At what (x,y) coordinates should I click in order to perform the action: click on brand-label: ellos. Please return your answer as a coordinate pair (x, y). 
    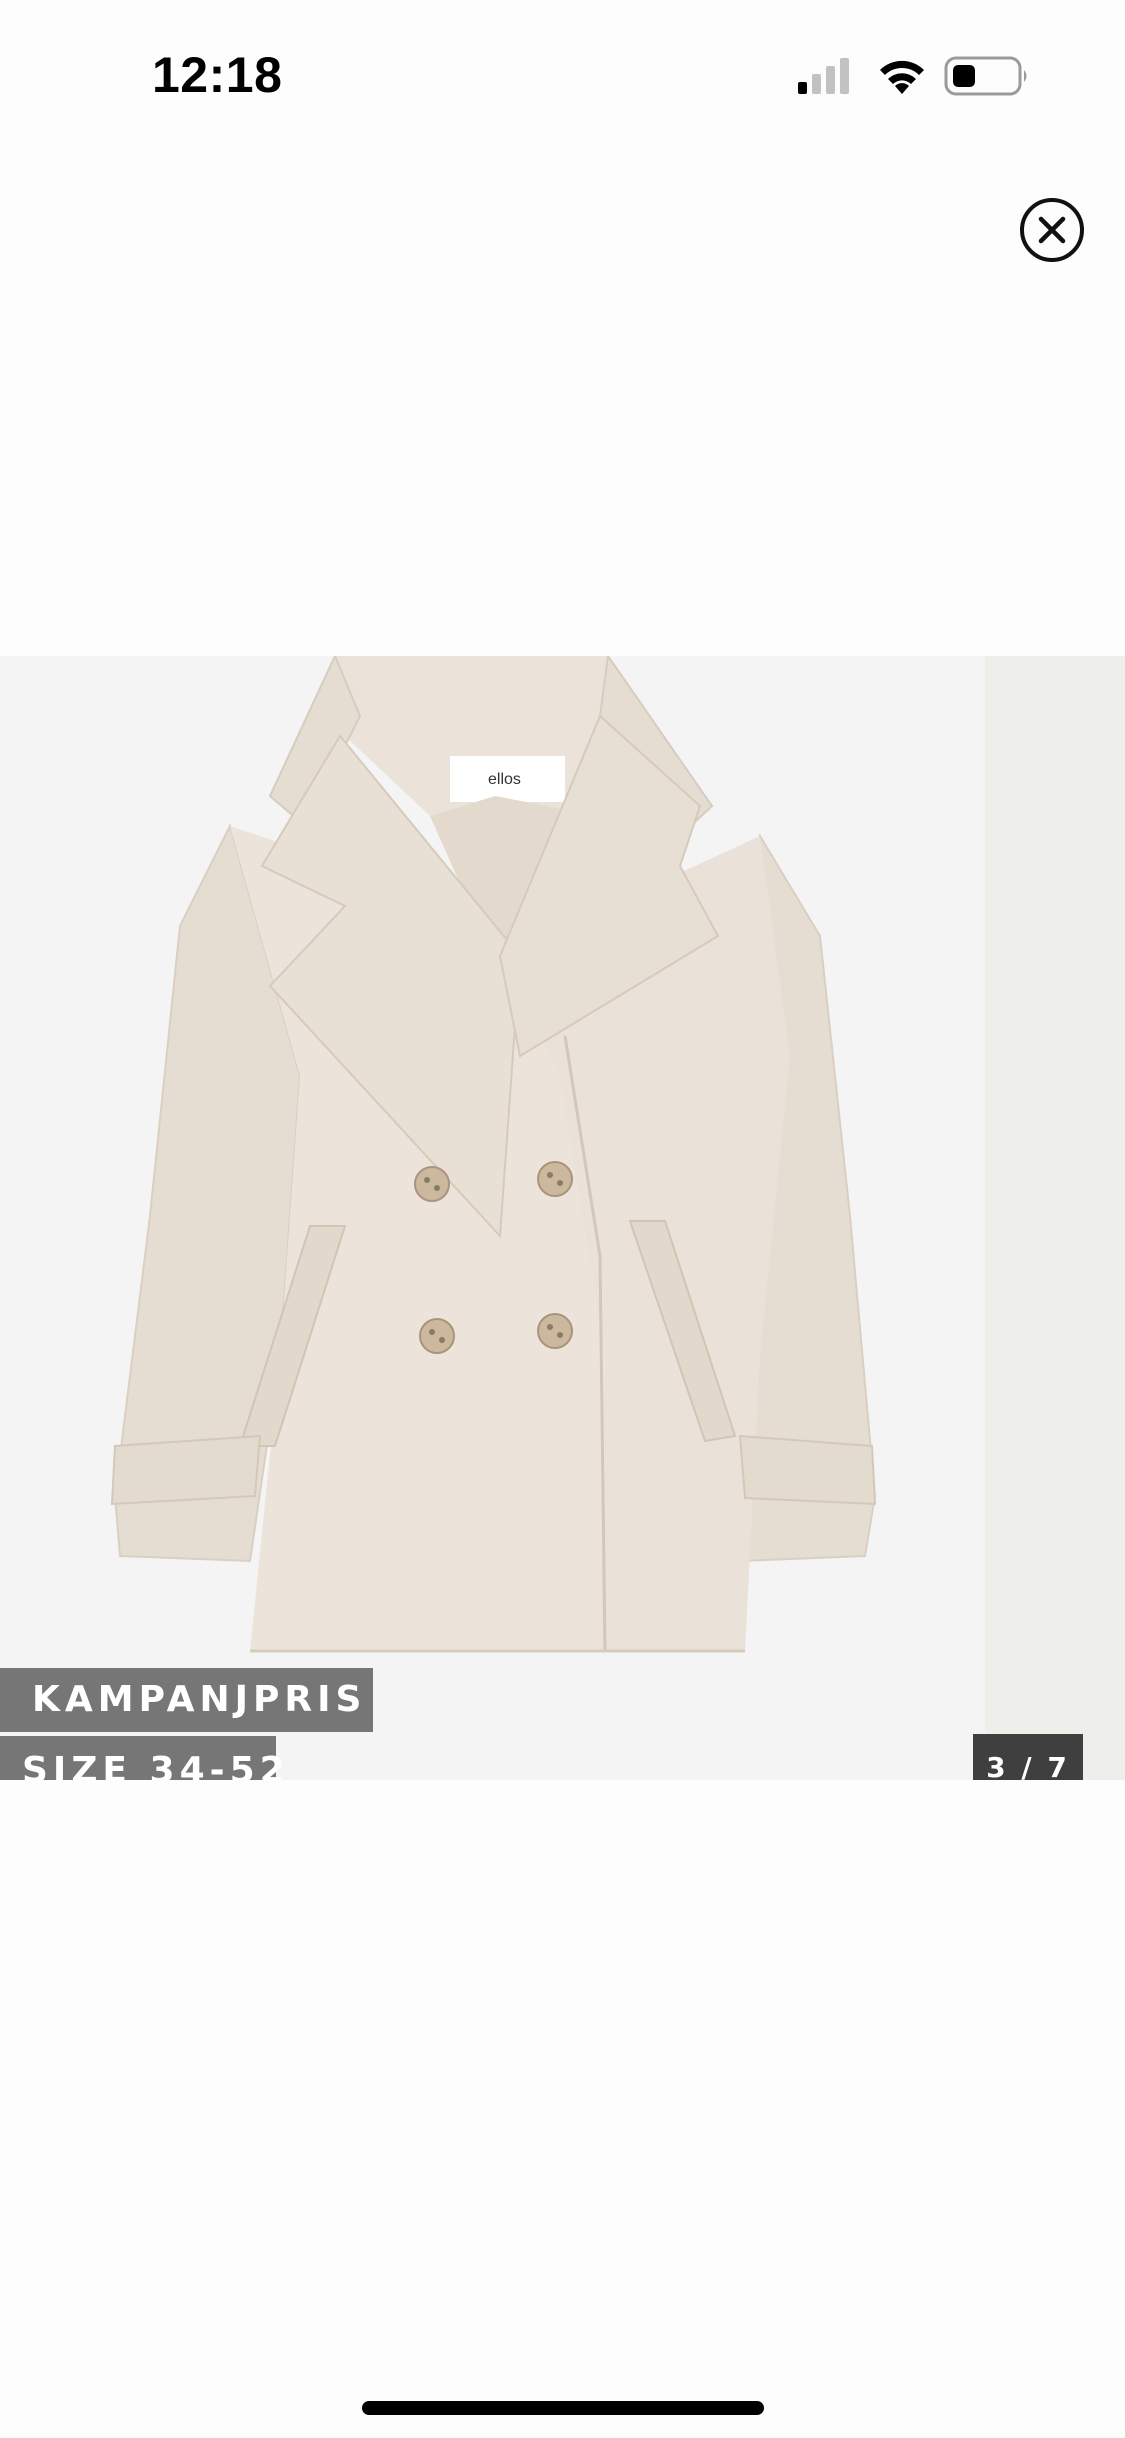
    Looking at the image, I should click on (504, 779).